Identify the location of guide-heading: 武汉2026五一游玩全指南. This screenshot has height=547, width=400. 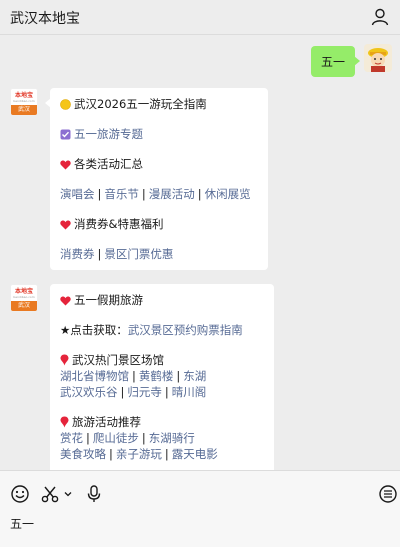
(140, 104).